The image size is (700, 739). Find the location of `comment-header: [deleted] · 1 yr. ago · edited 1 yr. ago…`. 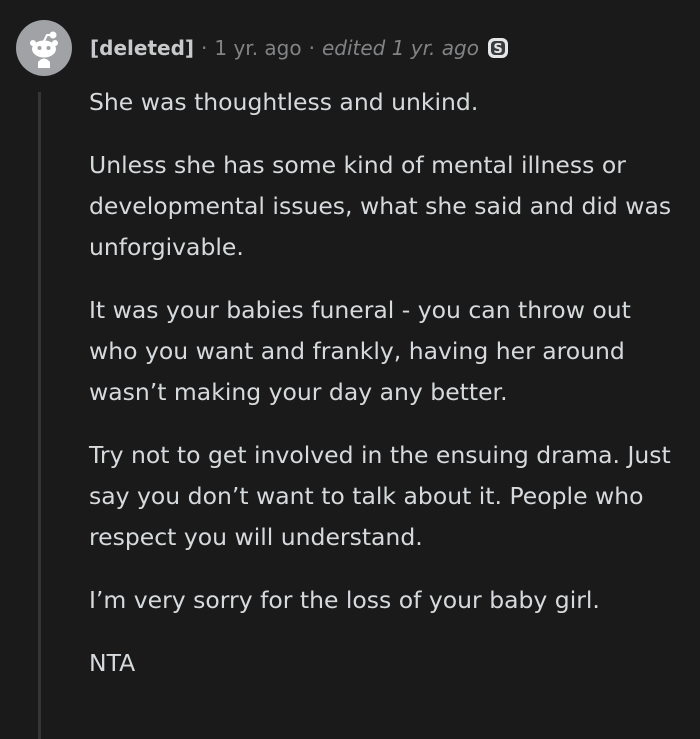

comment-header: [deleted] · 1 yr. ago · edited 1 yr. ago… is located at coordinates (262, 48).